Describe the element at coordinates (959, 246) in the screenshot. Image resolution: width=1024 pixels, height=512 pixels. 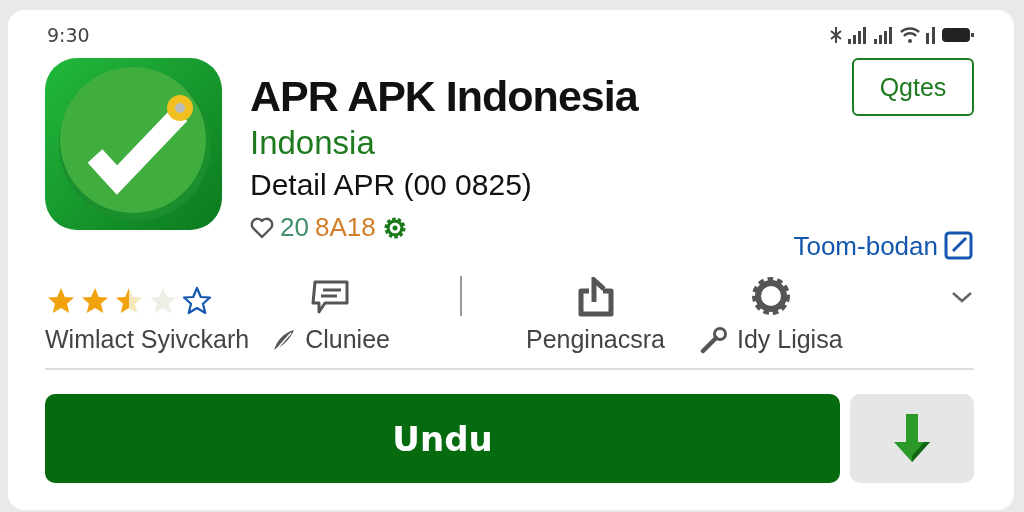
I see `edit-icon` at that location.